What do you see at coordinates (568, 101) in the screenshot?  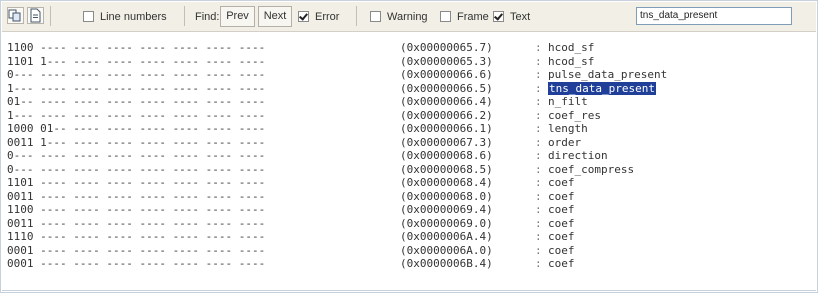 I see `field-name: n_filt` at bounding box center [568, 101].